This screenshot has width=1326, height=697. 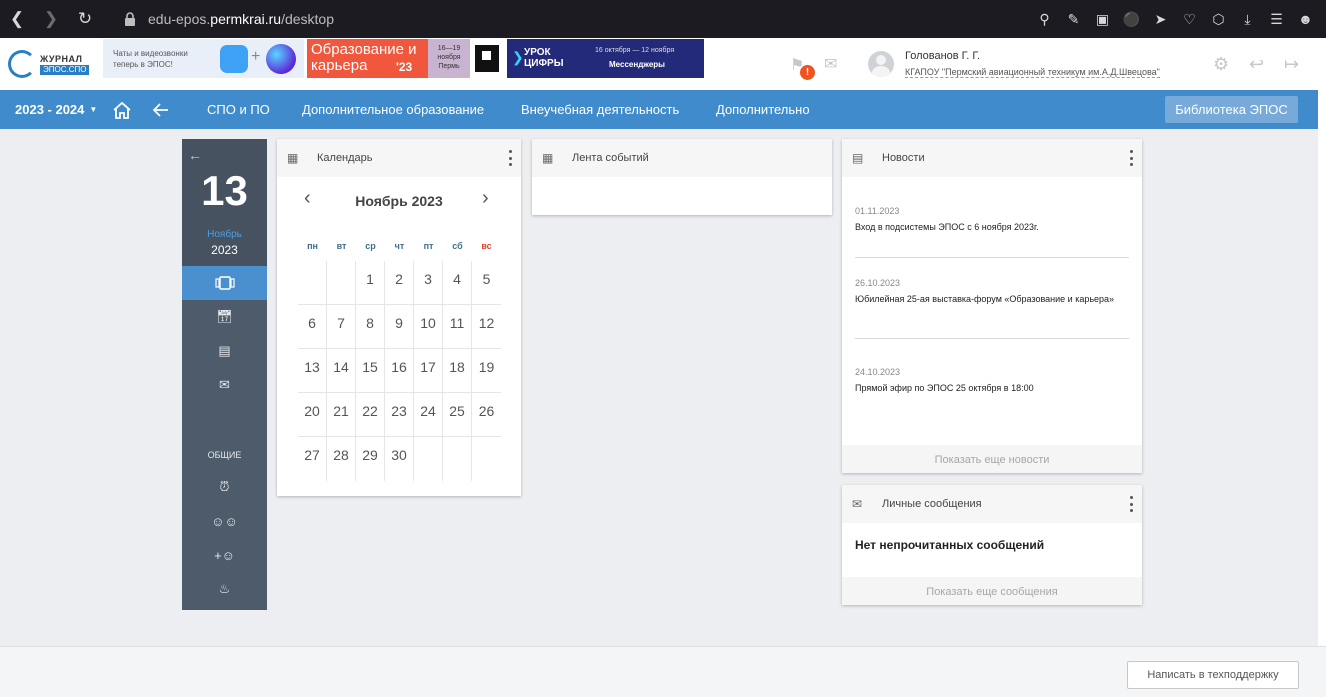 What do you see at coordinates (399, 459) in the screenshot?
I see `calendar-day: 30` at bounding box center [399, 459].